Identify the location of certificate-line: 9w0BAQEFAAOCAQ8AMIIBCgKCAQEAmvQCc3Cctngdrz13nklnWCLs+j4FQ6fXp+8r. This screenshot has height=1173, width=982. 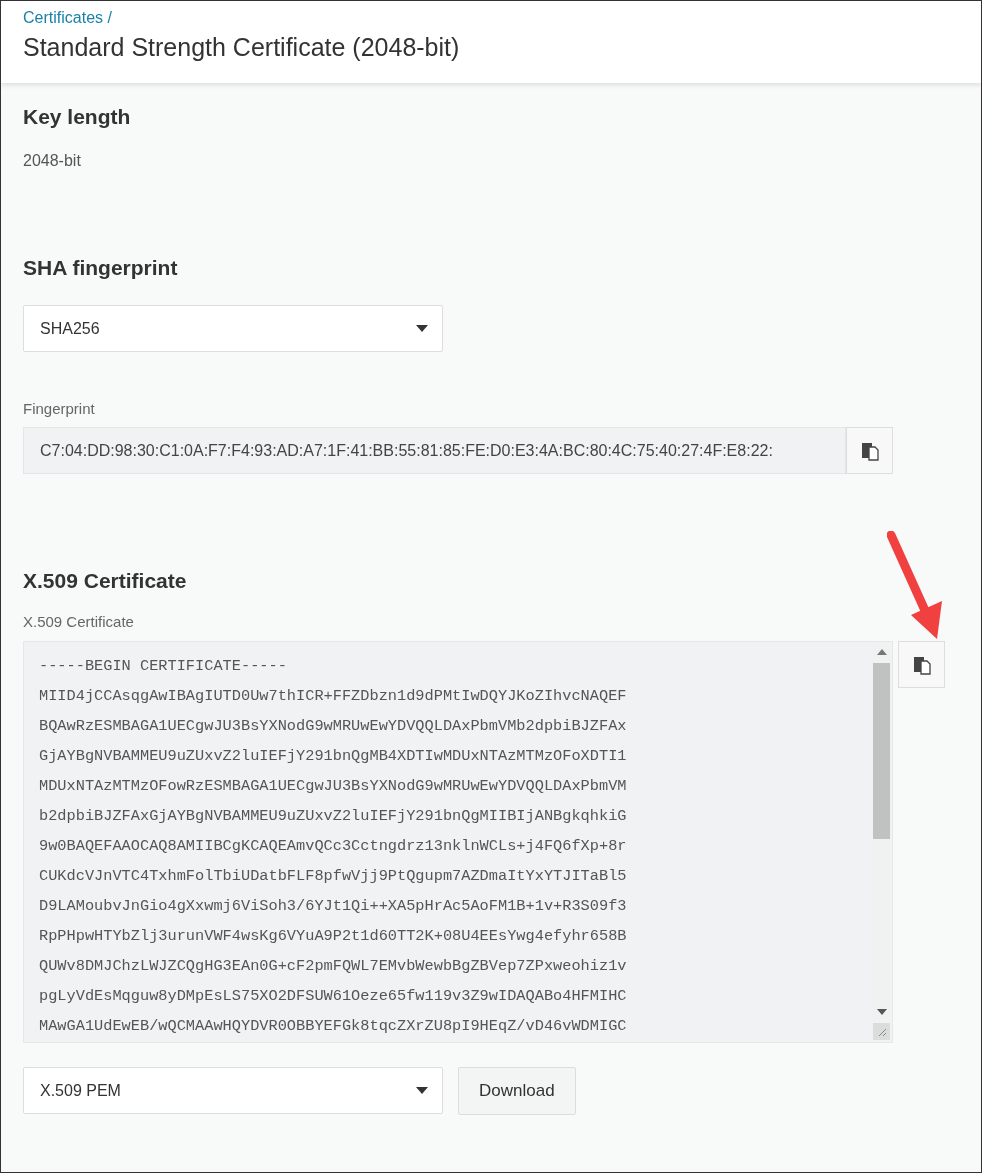
(333, 846).